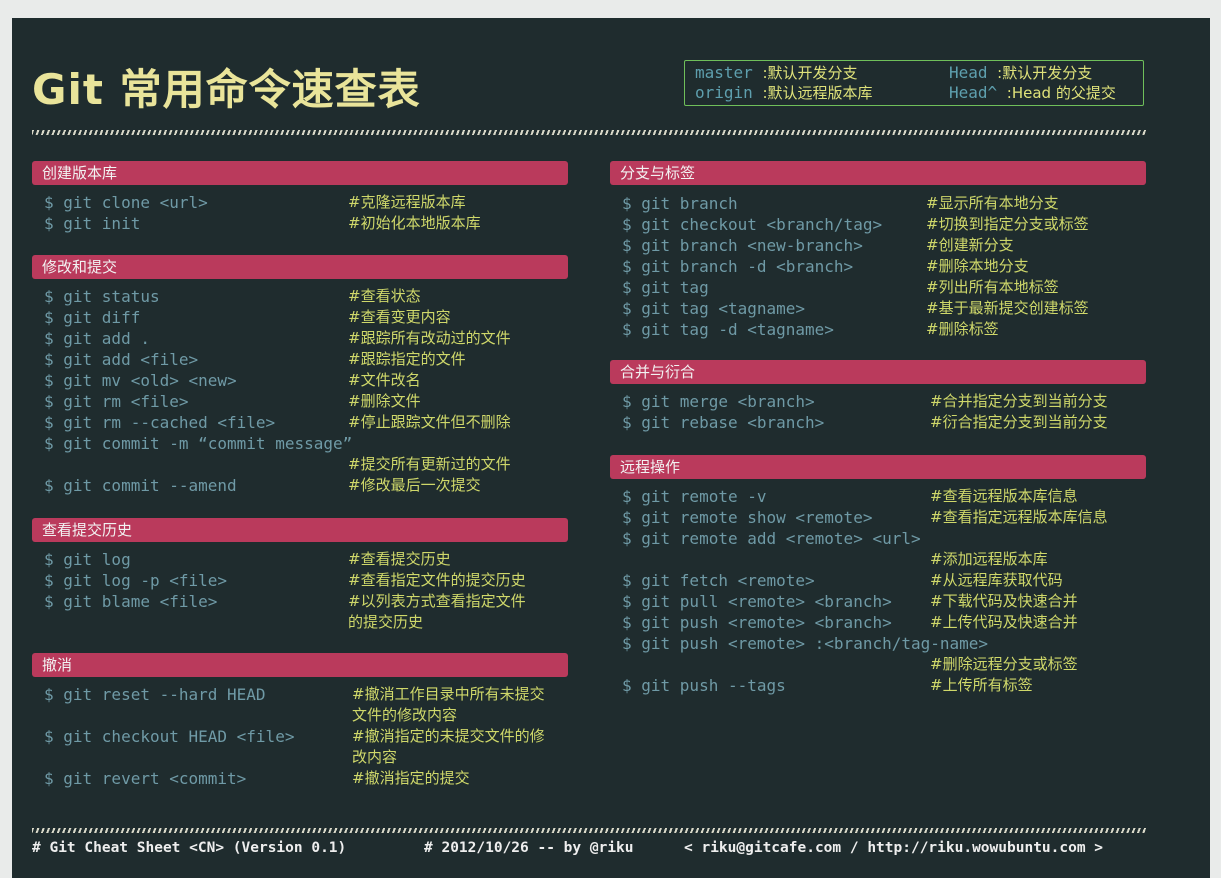 Image resolution: width=1221 pixels, height=878 pixels. Describe the element at coordinates (738, 266) in the screenshot. I see `command-text: $ git branch -d <branch>` at that location.